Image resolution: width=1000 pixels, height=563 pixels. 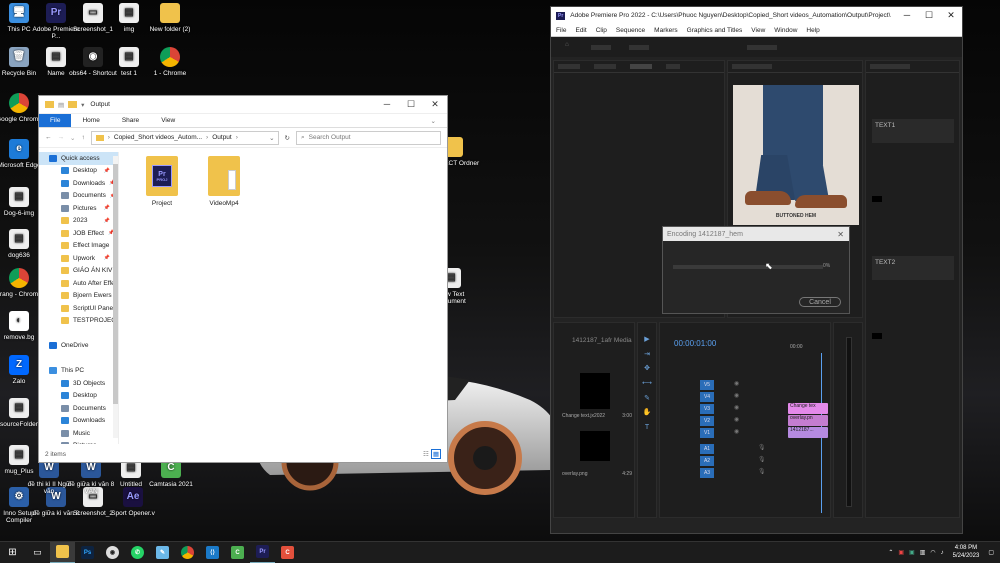 What do you see at coordinates (808, 408) in the screenshot?
I see `timeline-clip: Change tex` at bounding box center [808, 408].